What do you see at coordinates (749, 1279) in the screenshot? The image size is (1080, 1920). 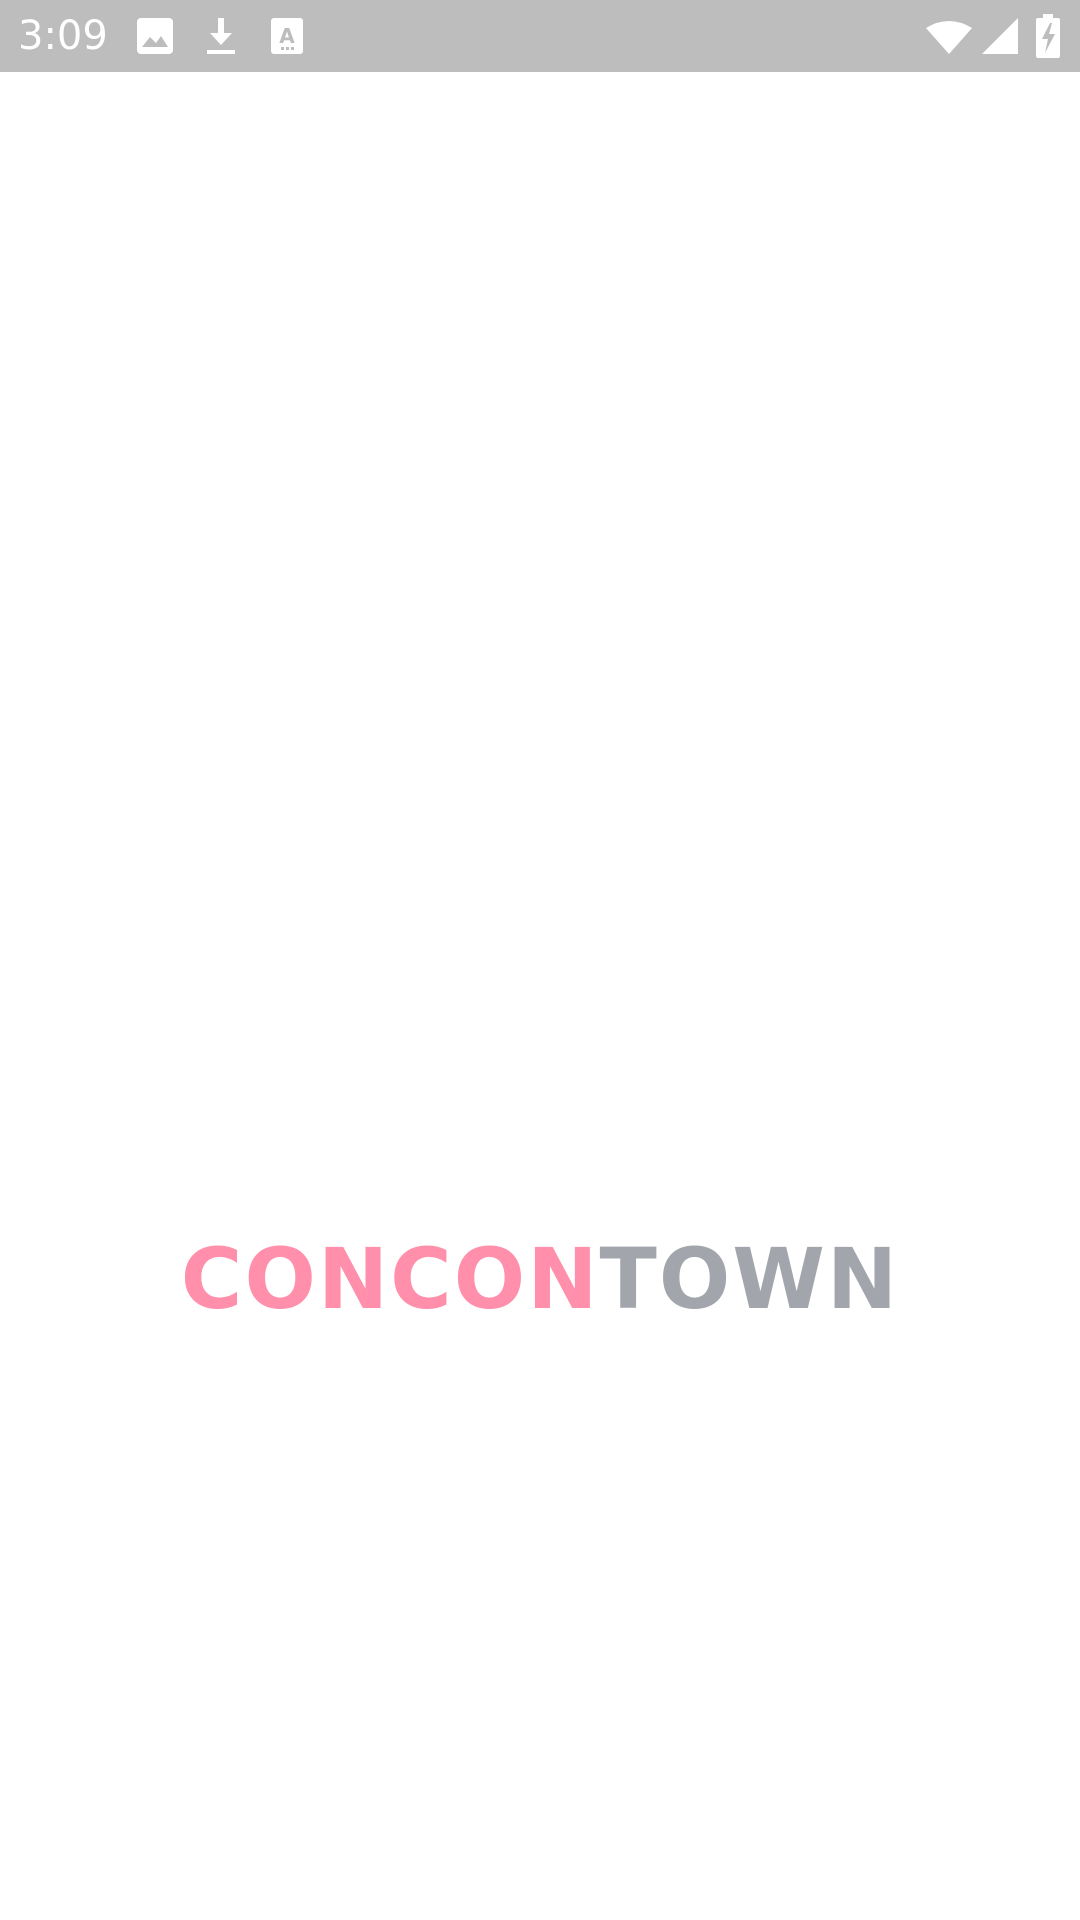 I see `logo-text-town: TOWN` at bounding box center [749, 1279].